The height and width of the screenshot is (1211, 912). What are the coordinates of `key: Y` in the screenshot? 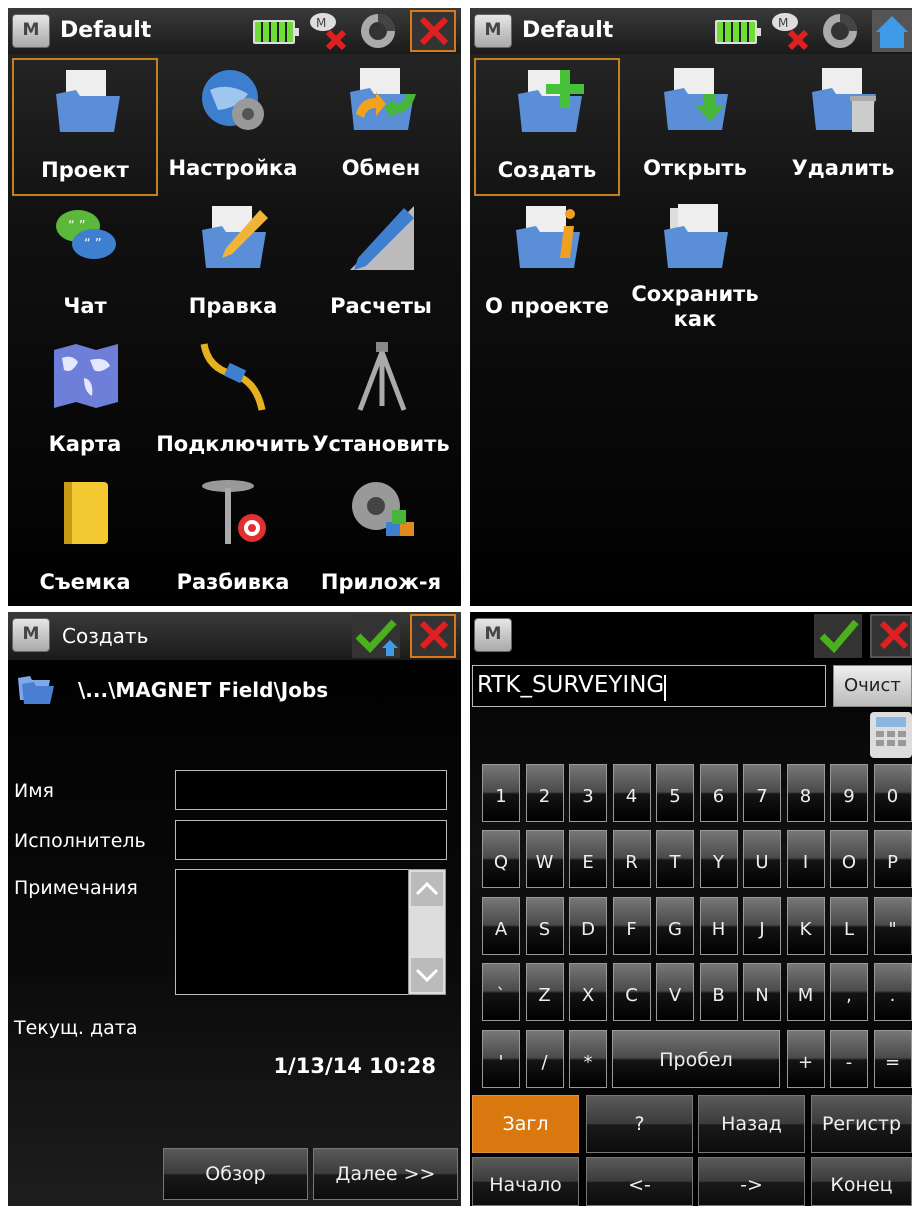 It's located at (718, 859).